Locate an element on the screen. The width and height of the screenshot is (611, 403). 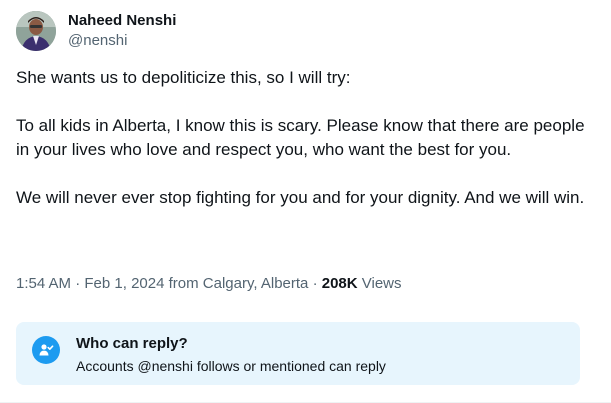
views-count: 208K is located at coordinates (340, 283).